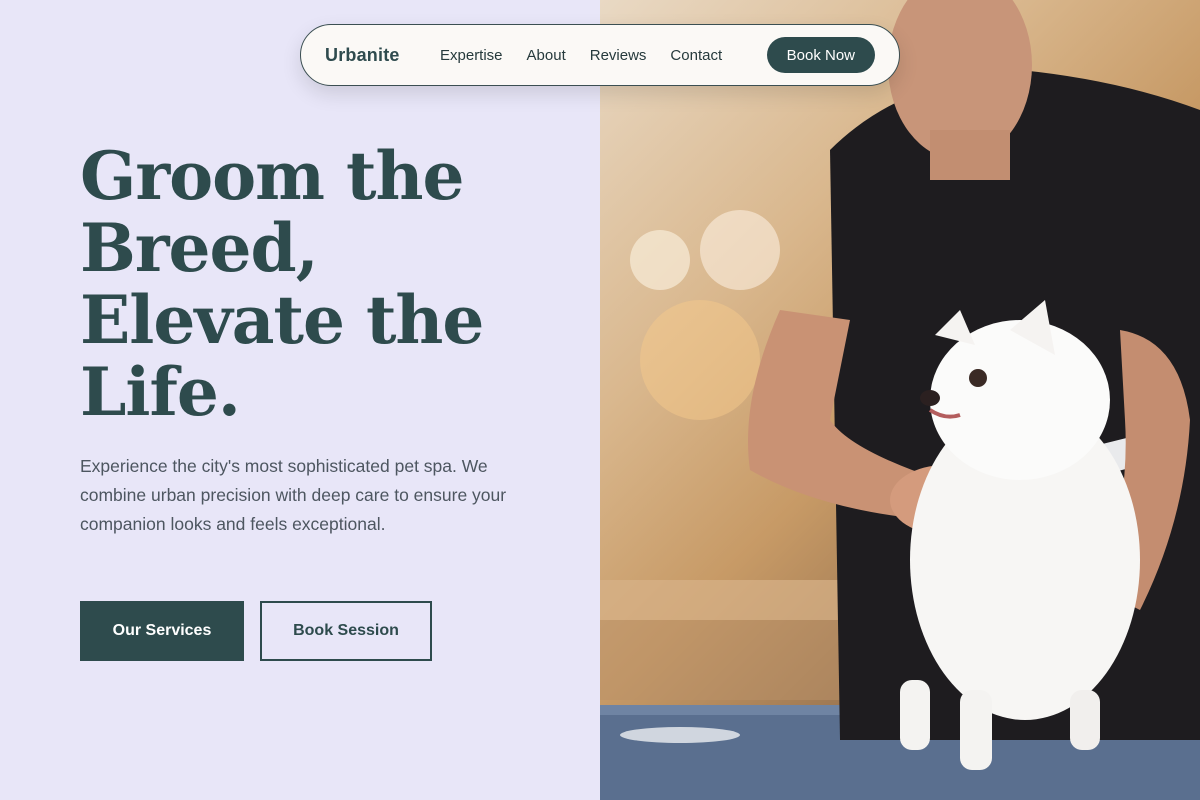 This screenshot has width=1200, height=800. What do you see at coordinates (162, 631) in the screenshot?
I see `our-services-button: Our Services` at bounding box center [162, 631].